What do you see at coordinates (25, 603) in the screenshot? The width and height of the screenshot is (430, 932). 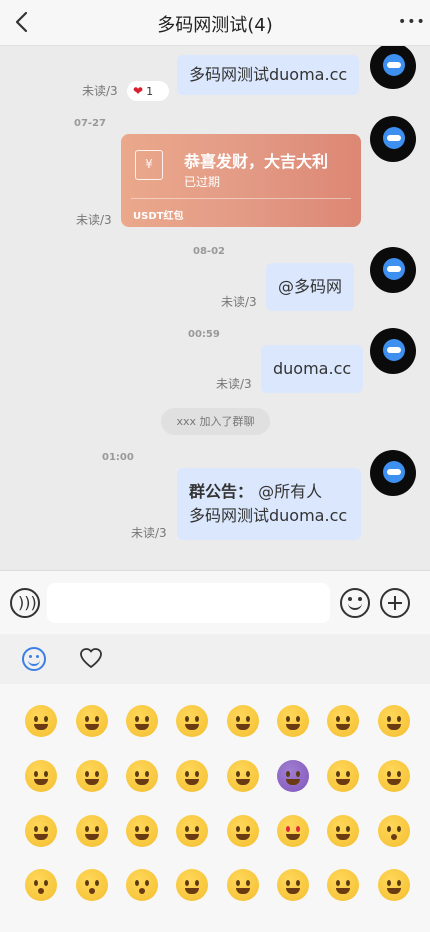 I see `voice-input-icon: )))` at bounding box center [25, 603].